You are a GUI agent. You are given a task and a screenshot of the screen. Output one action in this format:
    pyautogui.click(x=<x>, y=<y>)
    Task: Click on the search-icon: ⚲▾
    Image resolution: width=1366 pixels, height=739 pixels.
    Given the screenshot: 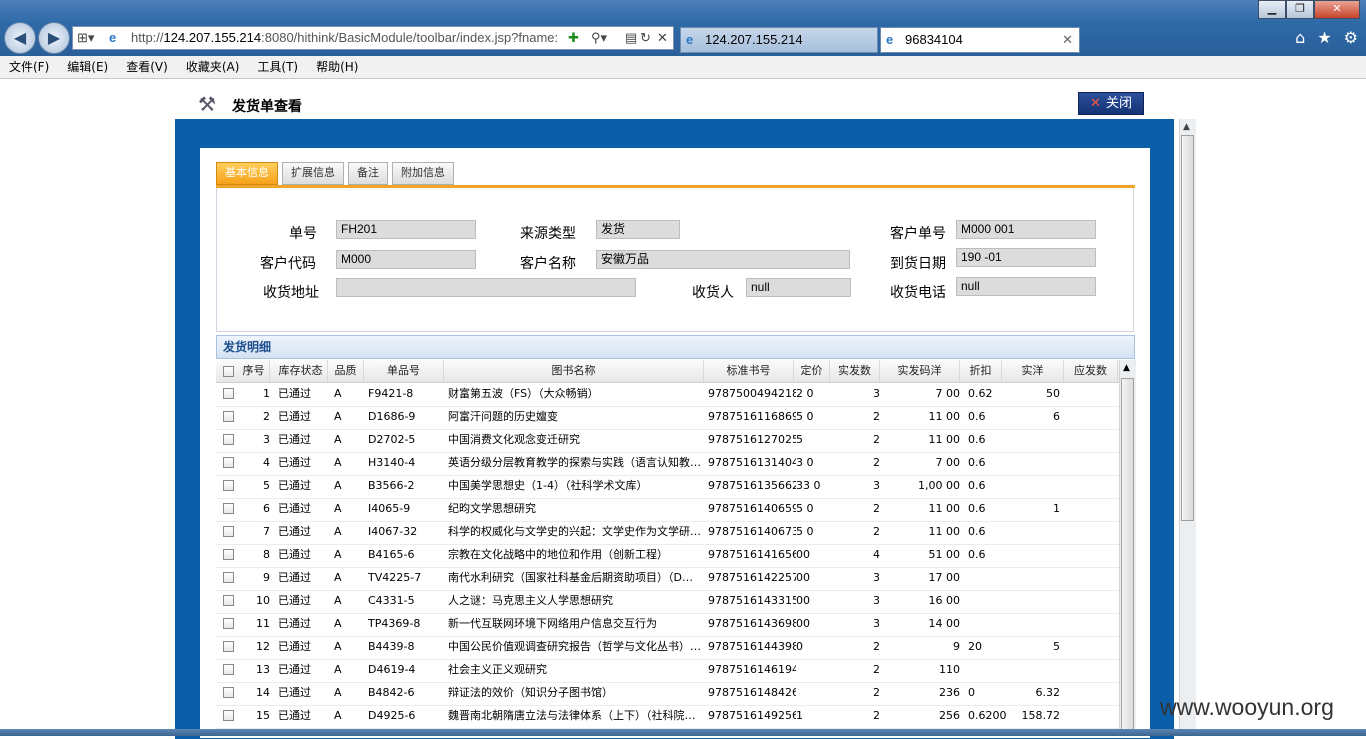 What is the action you would take?
    pyautogui.click(x=599, y=38)
    